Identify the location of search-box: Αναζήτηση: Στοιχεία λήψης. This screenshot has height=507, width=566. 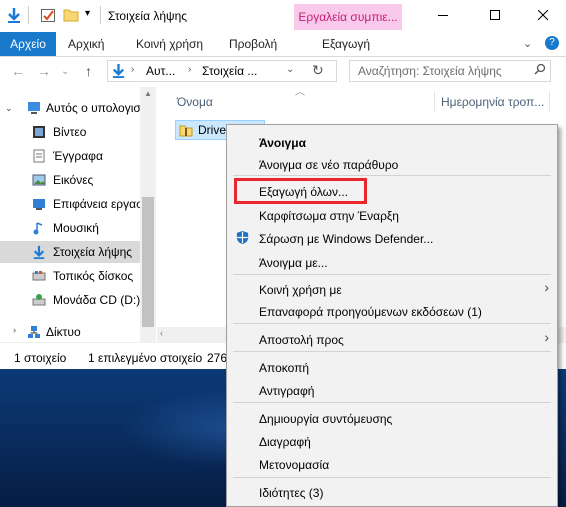
(450, 71).